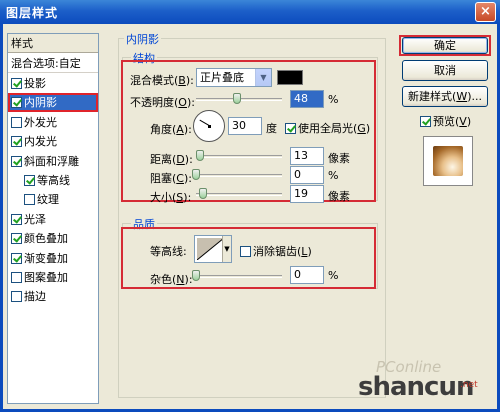 The image size is (500, 412). What do you see at coordinates (48, 200) in the screenshot?
I see `style-item-label: 纹理` at bounding box center [48, 200].